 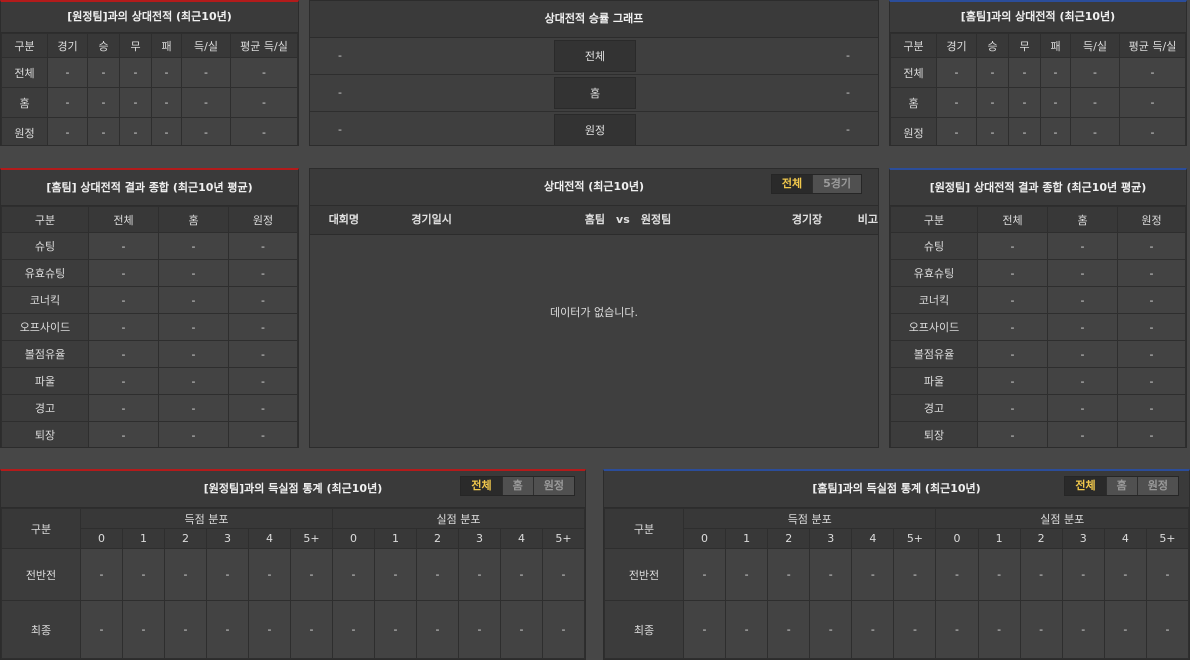 What do you see at coordinates (896, 629) in the screenshot?
I see `table-row: 최종 - - - - - - - - - - - -` at bounding box center [896, 629].